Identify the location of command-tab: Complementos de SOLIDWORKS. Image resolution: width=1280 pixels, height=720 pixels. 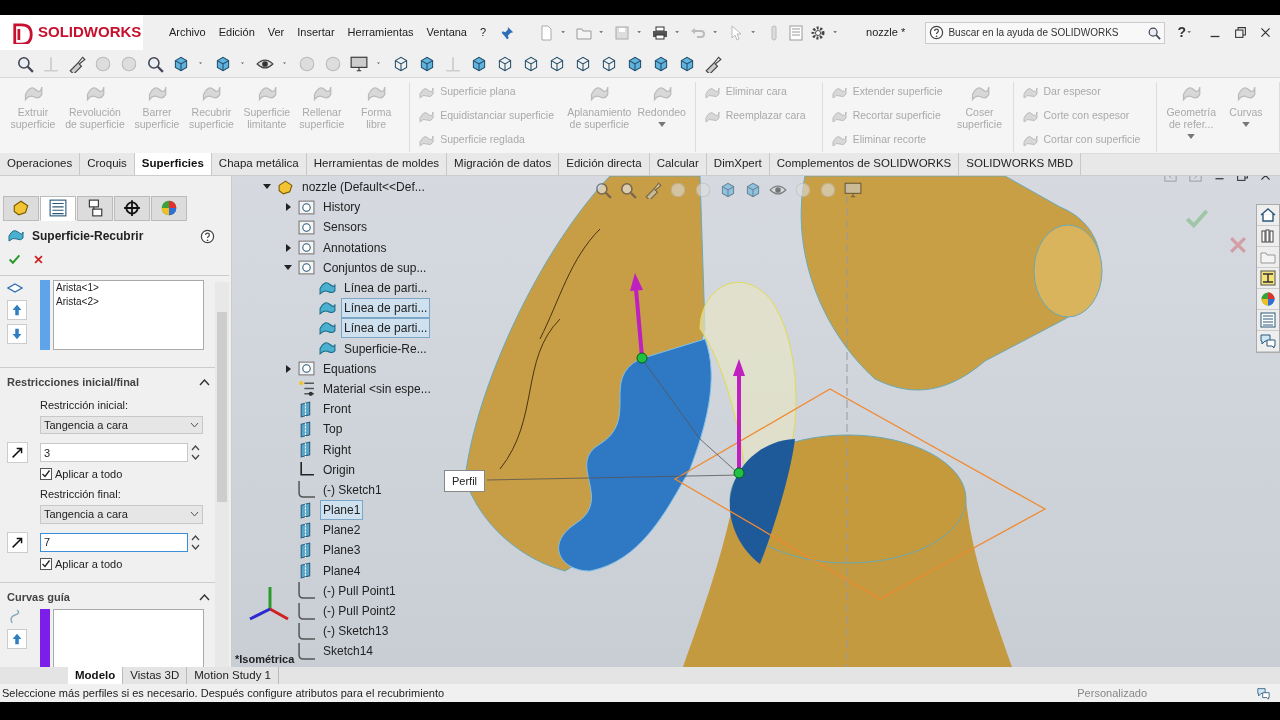
(864, 164).